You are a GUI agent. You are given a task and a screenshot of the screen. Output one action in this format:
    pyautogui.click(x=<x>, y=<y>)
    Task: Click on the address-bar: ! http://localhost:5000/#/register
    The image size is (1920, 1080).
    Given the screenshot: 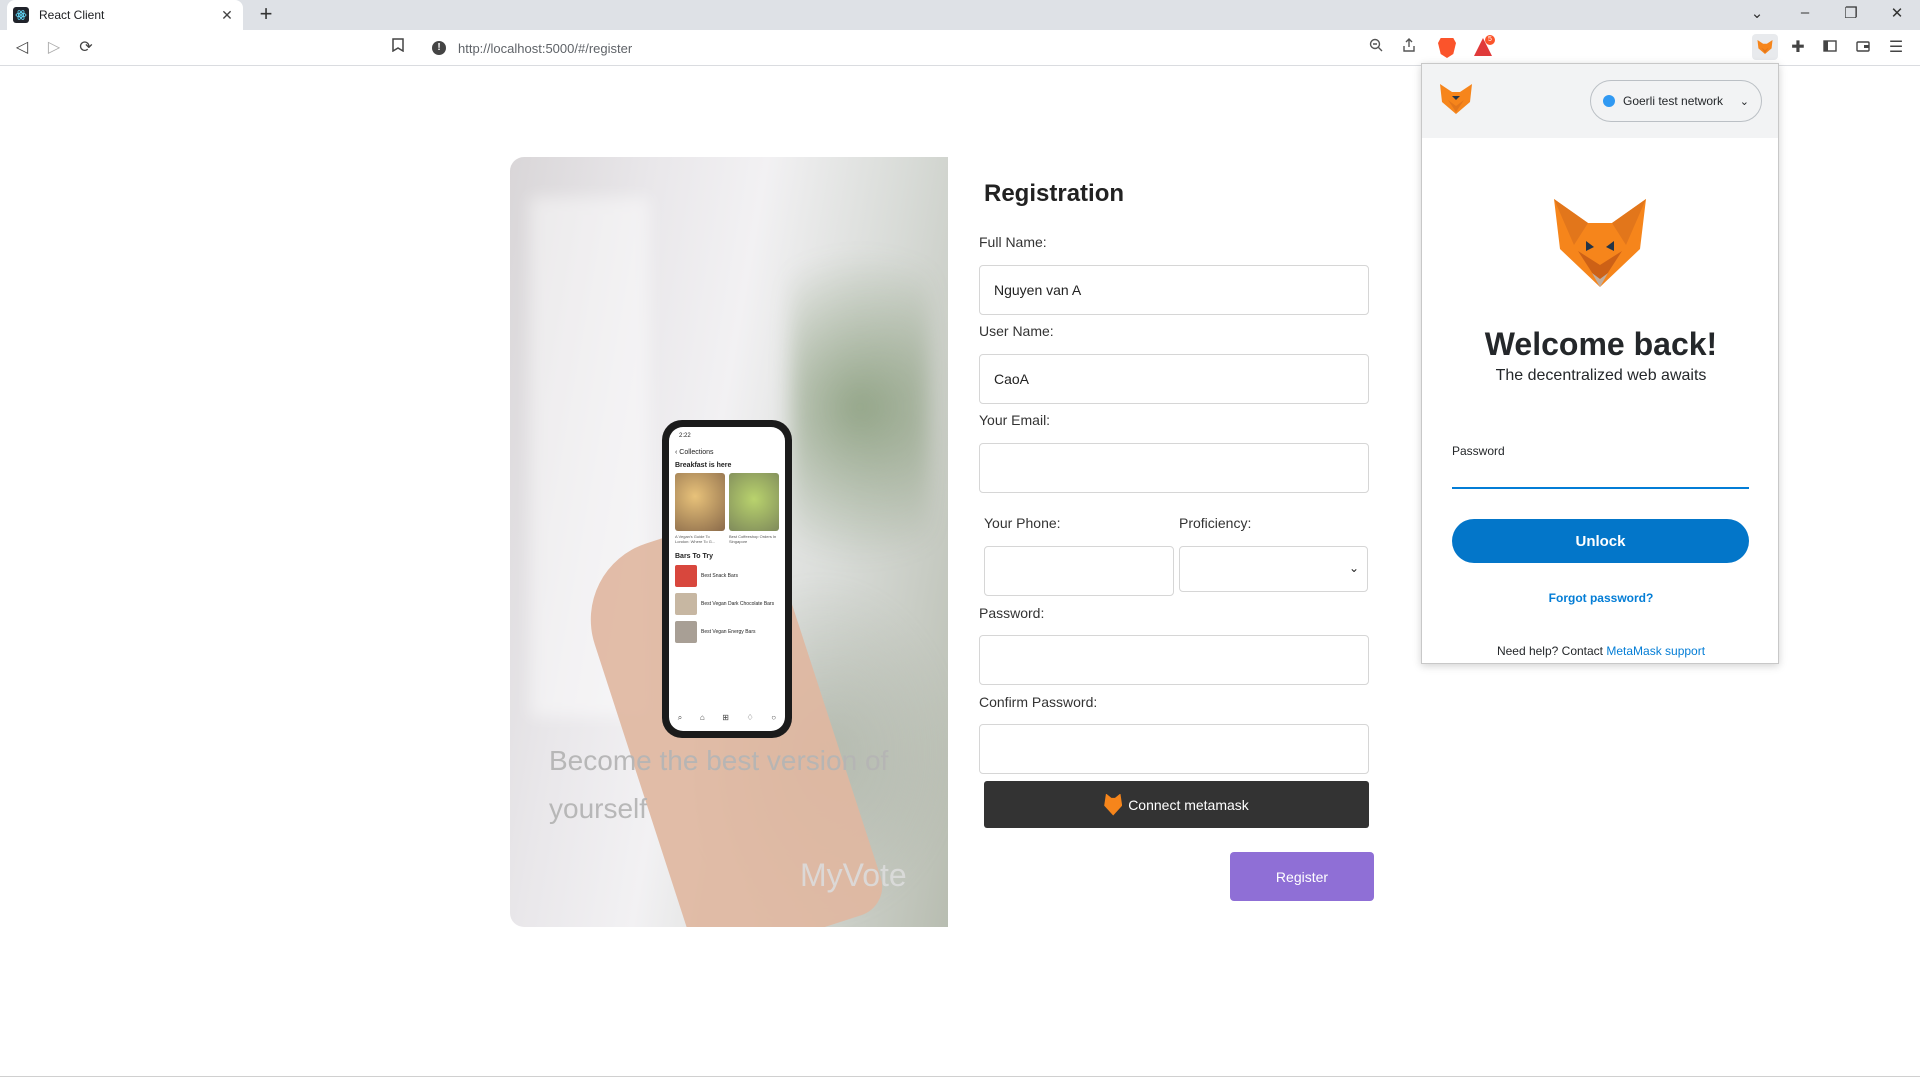 What is the action you would take?
    pyautogui.click(x=961, y=48)
    